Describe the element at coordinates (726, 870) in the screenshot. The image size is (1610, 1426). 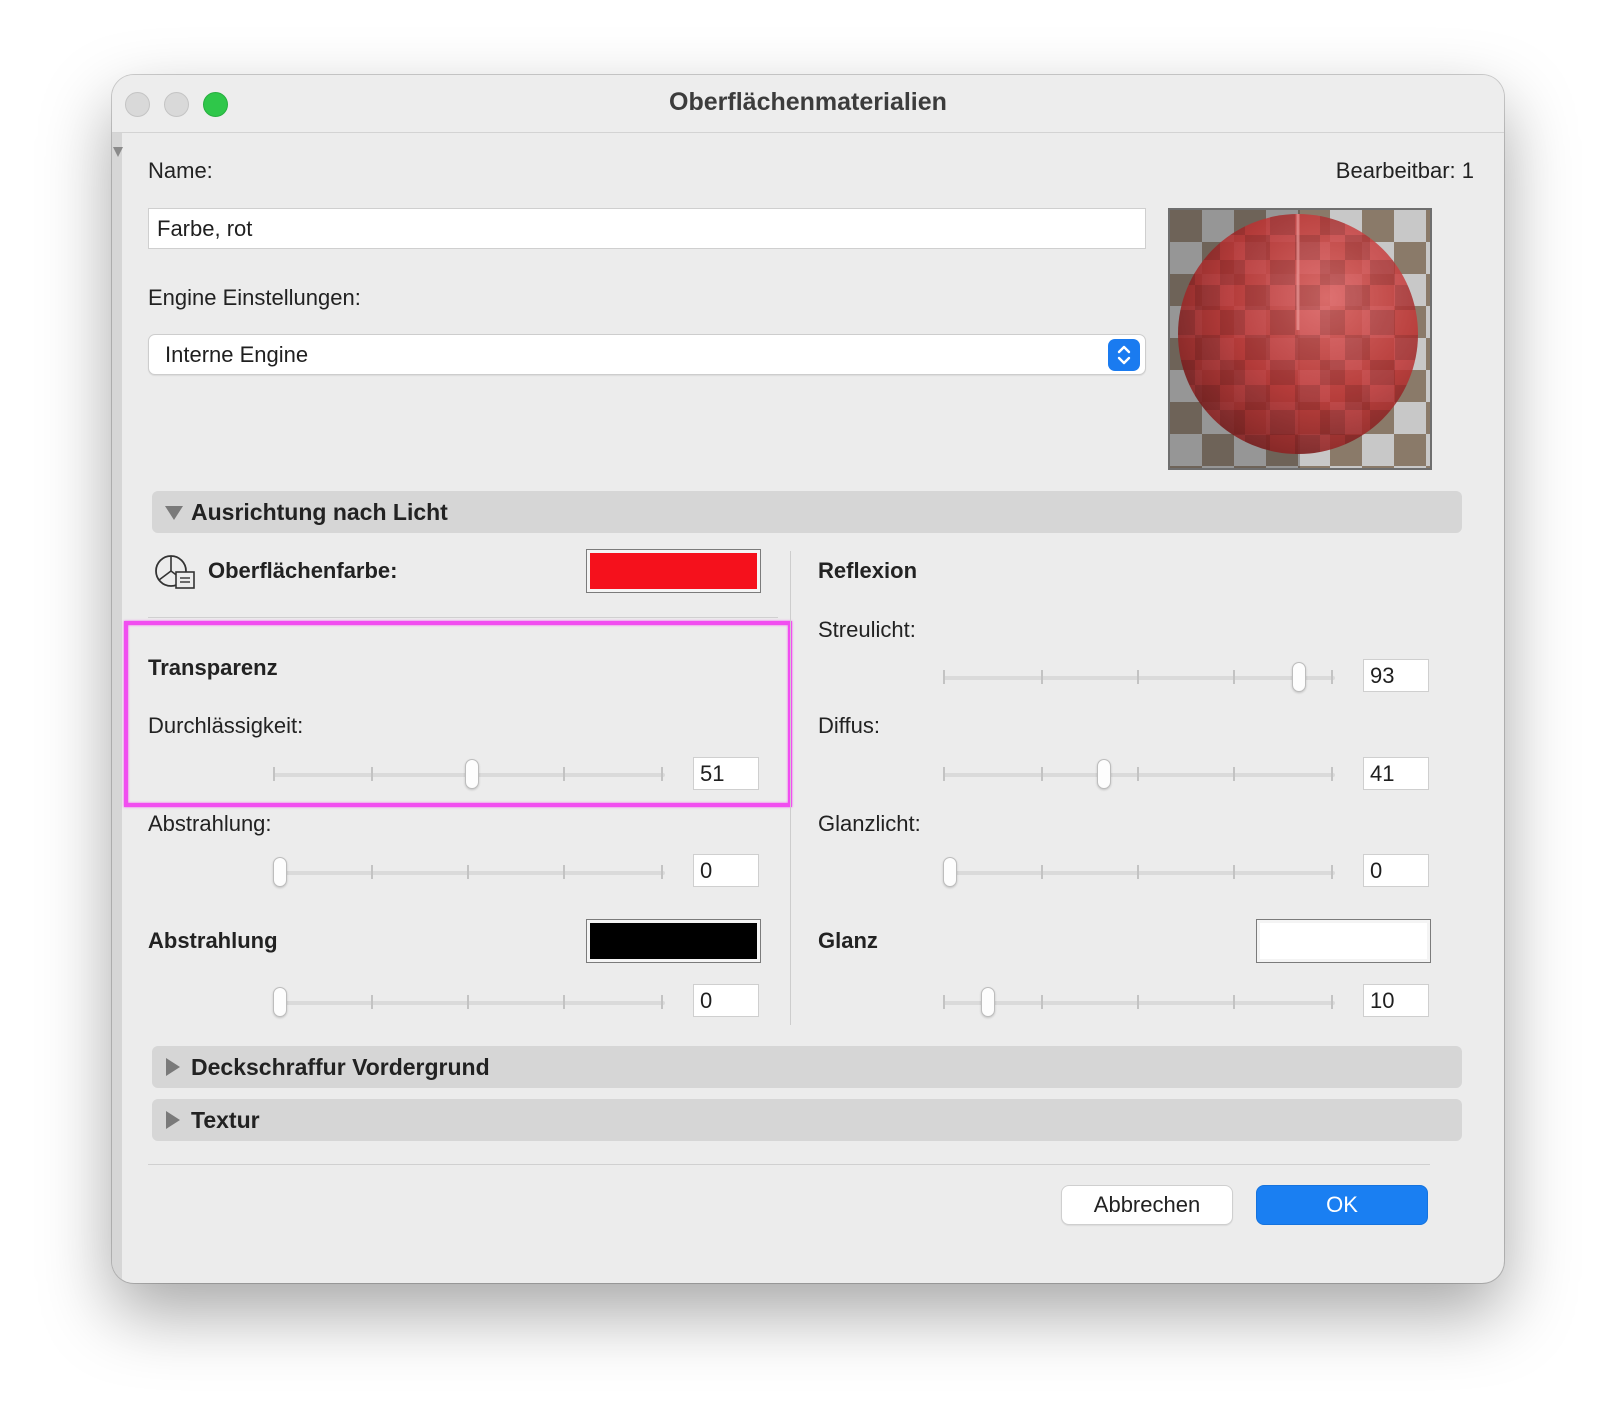
I see `transparency-emission-input: 0` at that location.